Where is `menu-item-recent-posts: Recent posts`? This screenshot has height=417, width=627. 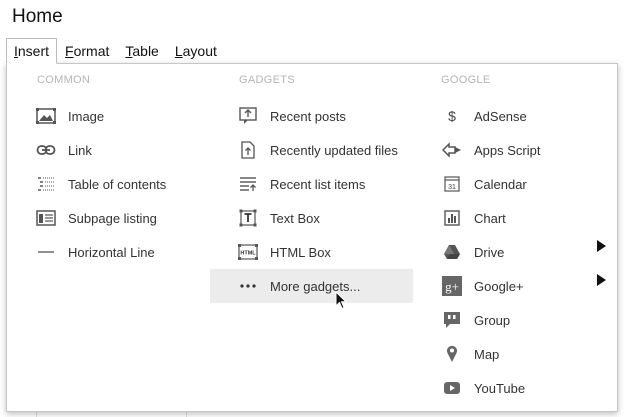 menu-item-recent-posts: Recent posts is located at coordinates (327, 116).